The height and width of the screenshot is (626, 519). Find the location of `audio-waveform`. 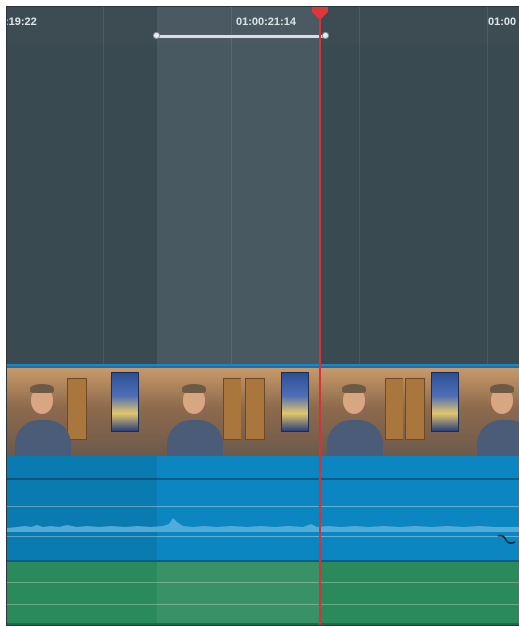

audio-waveform is located at coordinates (263, 525).